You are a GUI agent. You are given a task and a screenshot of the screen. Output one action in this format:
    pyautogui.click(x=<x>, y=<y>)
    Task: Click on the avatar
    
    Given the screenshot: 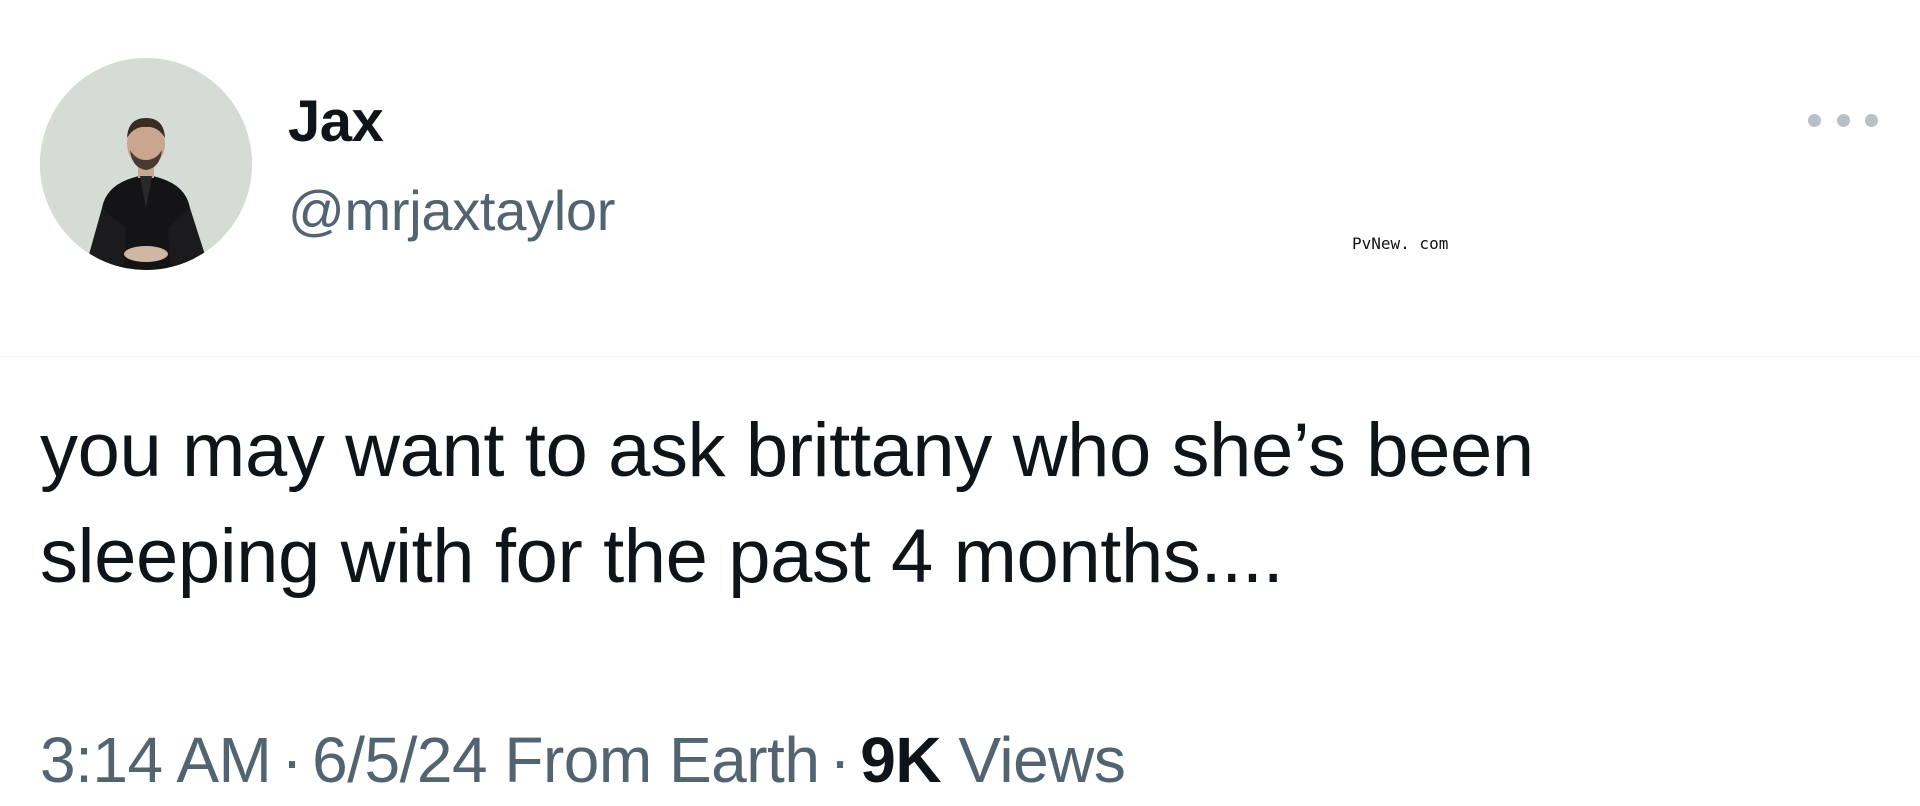 What is the action you would take?
    pyautogui.click(x=146, y=164)
    